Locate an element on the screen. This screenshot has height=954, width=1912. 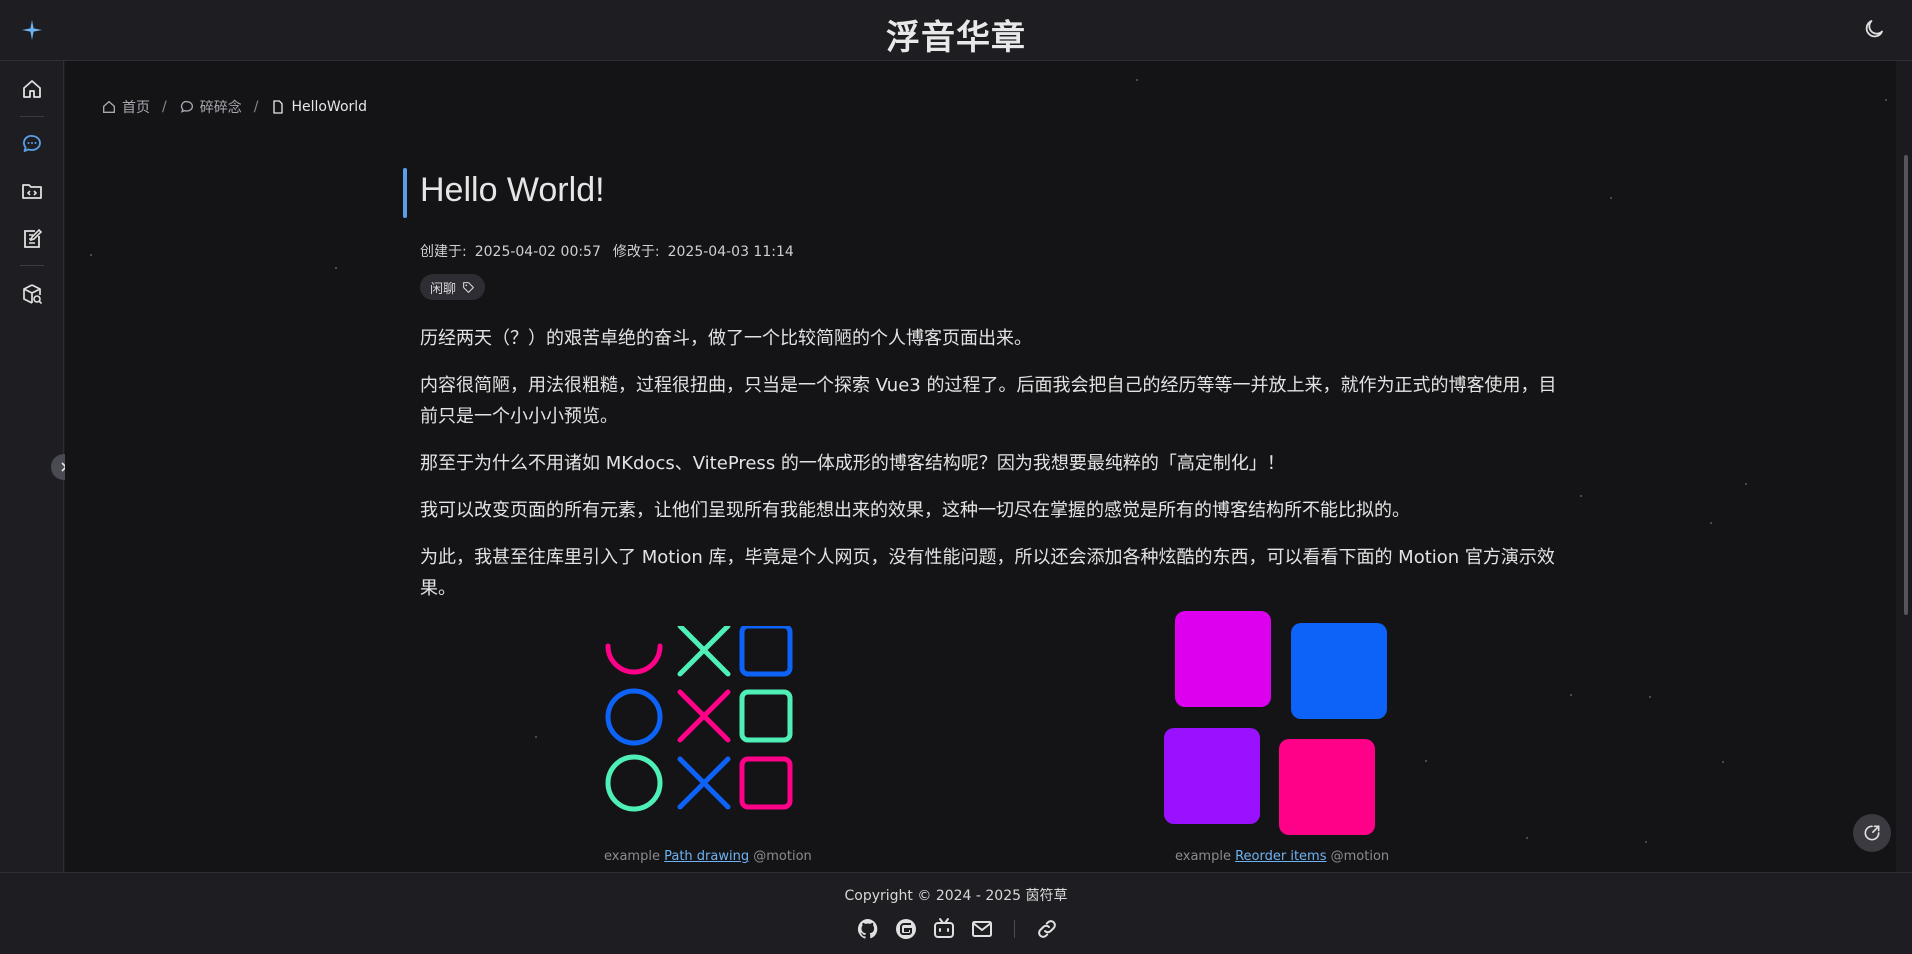
breadcrumb-current: HelloWorld is located at coordinates (318, 107).